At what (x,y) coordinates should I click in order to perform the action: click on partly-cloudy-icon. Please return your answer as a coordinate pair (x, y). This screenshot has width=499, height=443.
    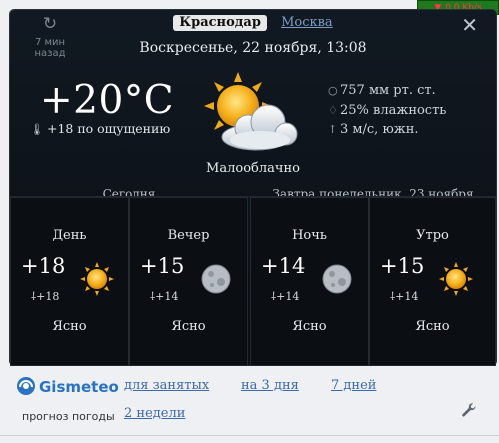
    Looking at the image, I should click on (251, 111).